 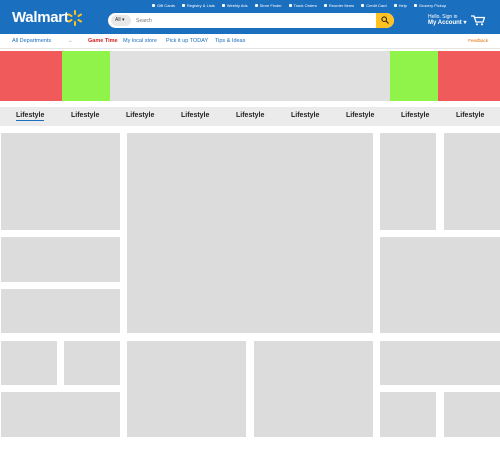 I want to click on tile-left-footer, so click(x=60, y=414).